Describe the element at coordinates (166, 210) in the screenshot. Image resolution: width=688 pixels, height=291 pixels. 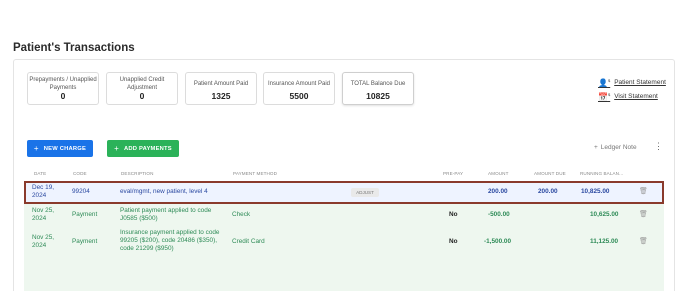
I see `row2-description-line1: Patient payment applied to code` at that location.